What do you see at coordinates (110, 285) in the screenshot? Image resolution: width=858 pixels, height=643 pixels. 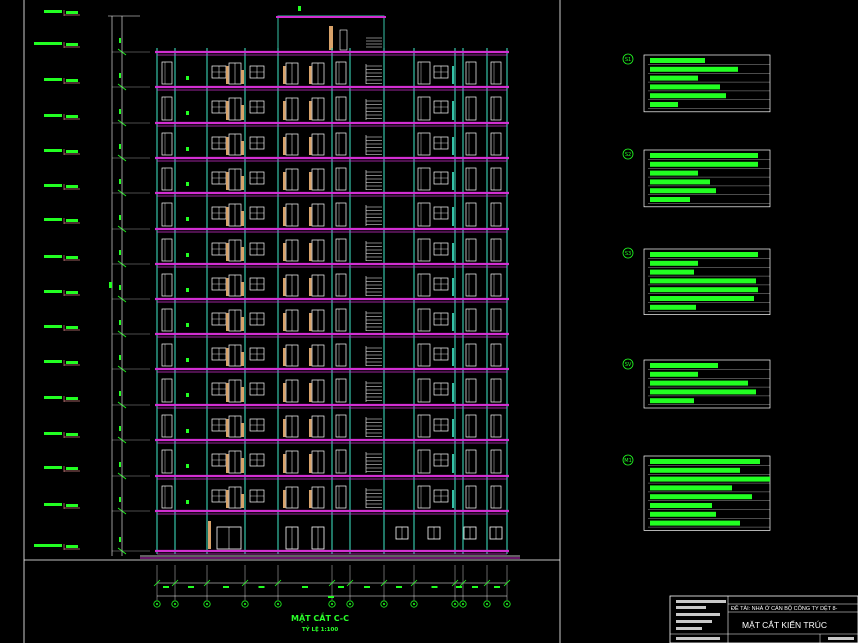 I see `total-height-label` at bounding box center [110, 285].